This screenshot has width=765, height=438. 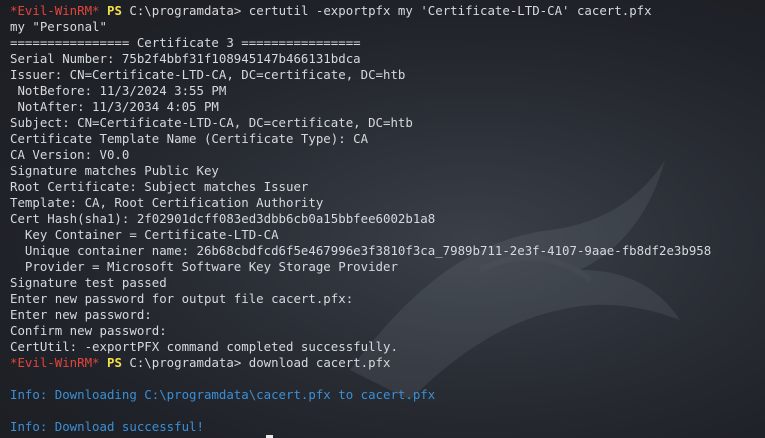 I want to click on output-line: Root Certificate: Subject matches Issuer, so click(x=159, y=186).